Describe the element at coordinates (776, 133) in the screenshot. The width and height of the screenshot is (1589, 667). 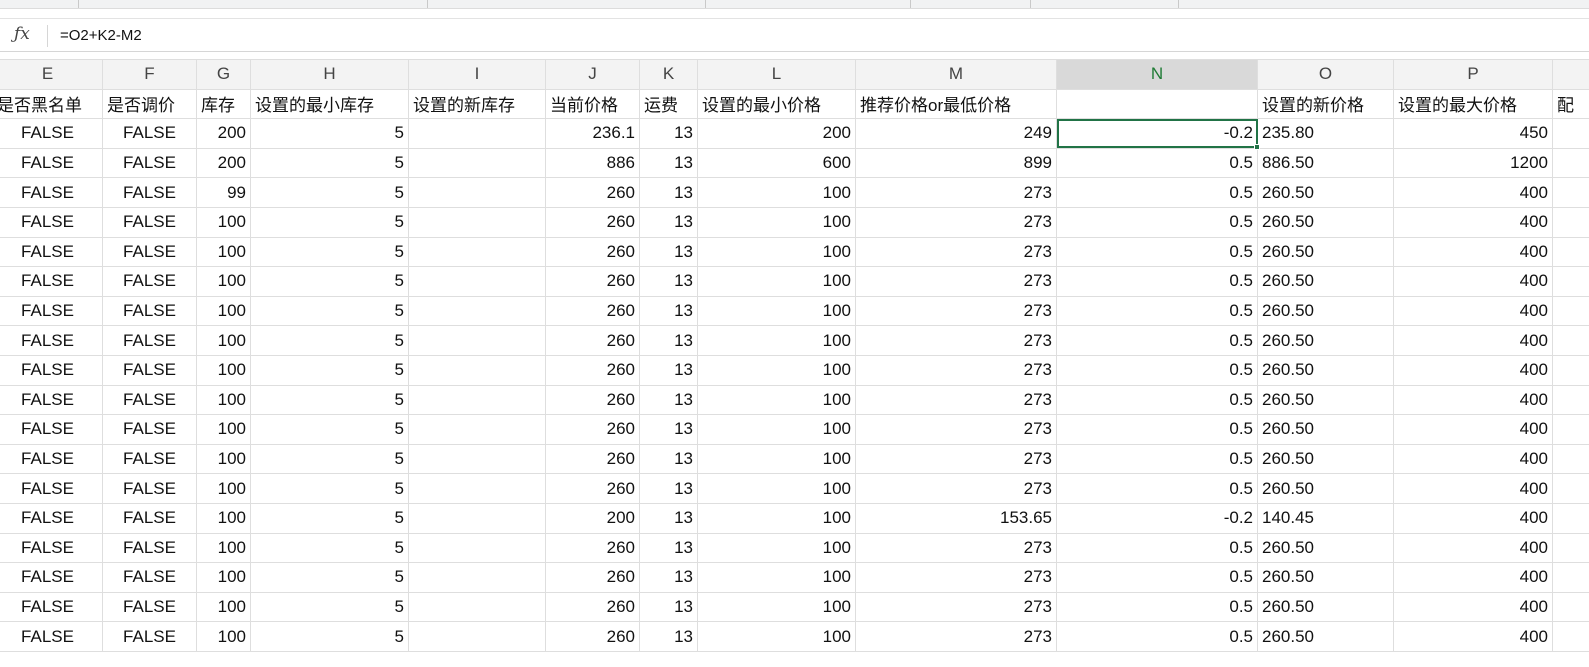
I see `cell-l: 200` at that location.